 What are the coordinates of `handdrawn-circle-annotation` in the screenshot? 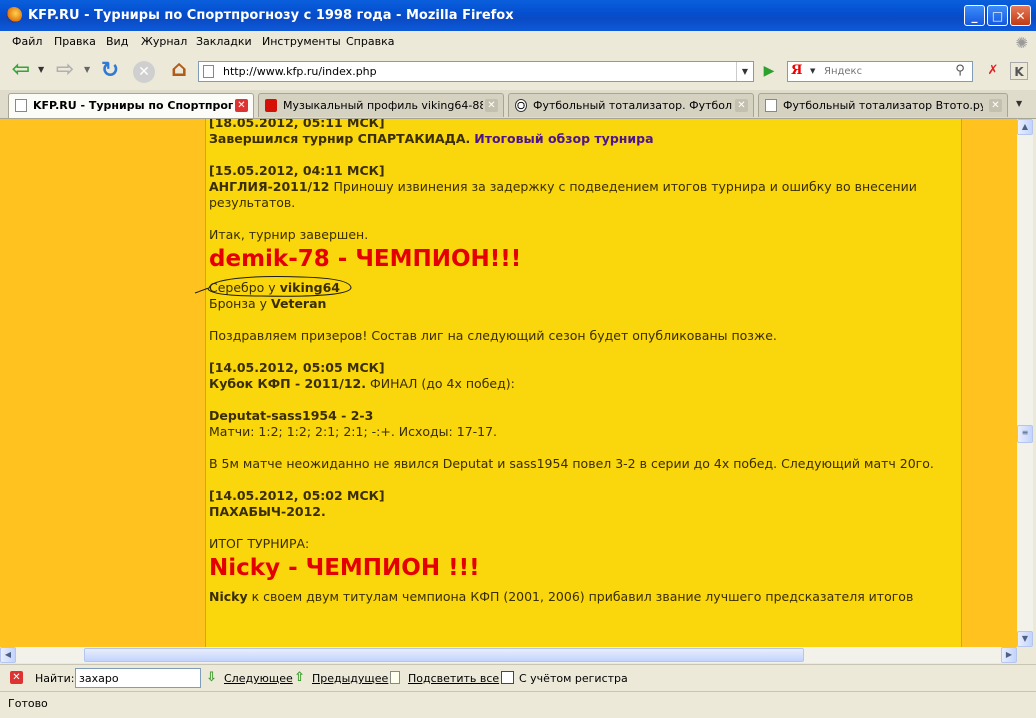 It's located at (273, 286).